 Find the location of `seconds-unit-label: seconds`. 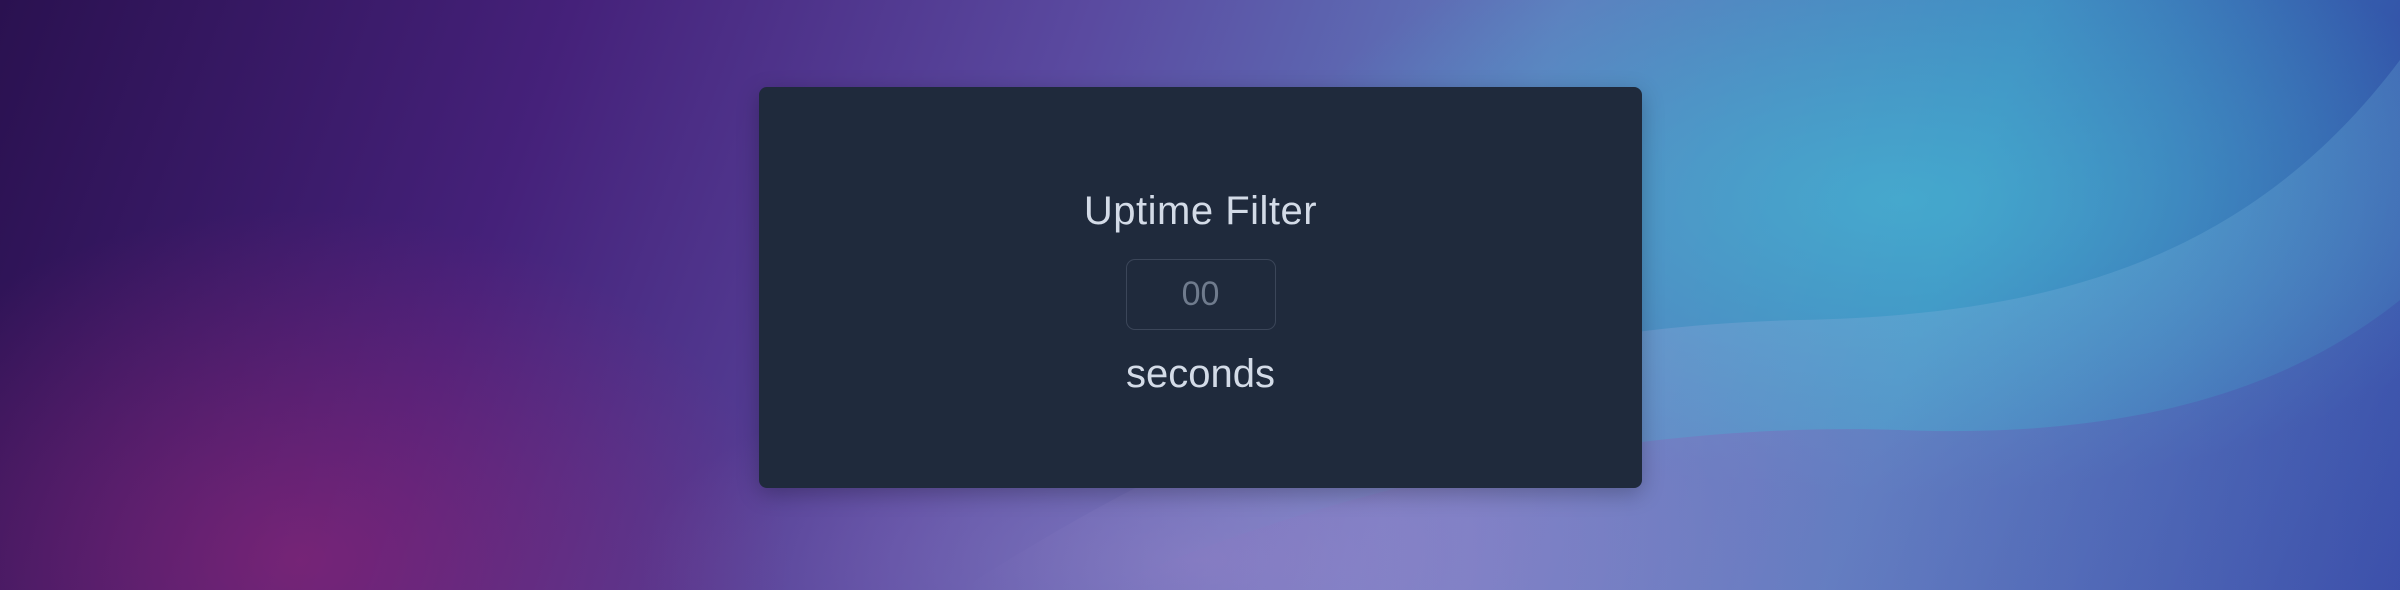

seconds-unit-label: seconds is located at coordinates (1200, 374).